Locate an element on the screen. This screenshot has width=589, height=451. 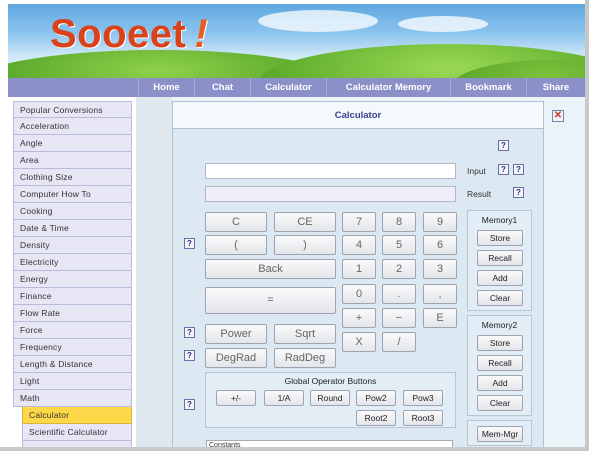
multiply-button: X is located at coordinates (359, 342).